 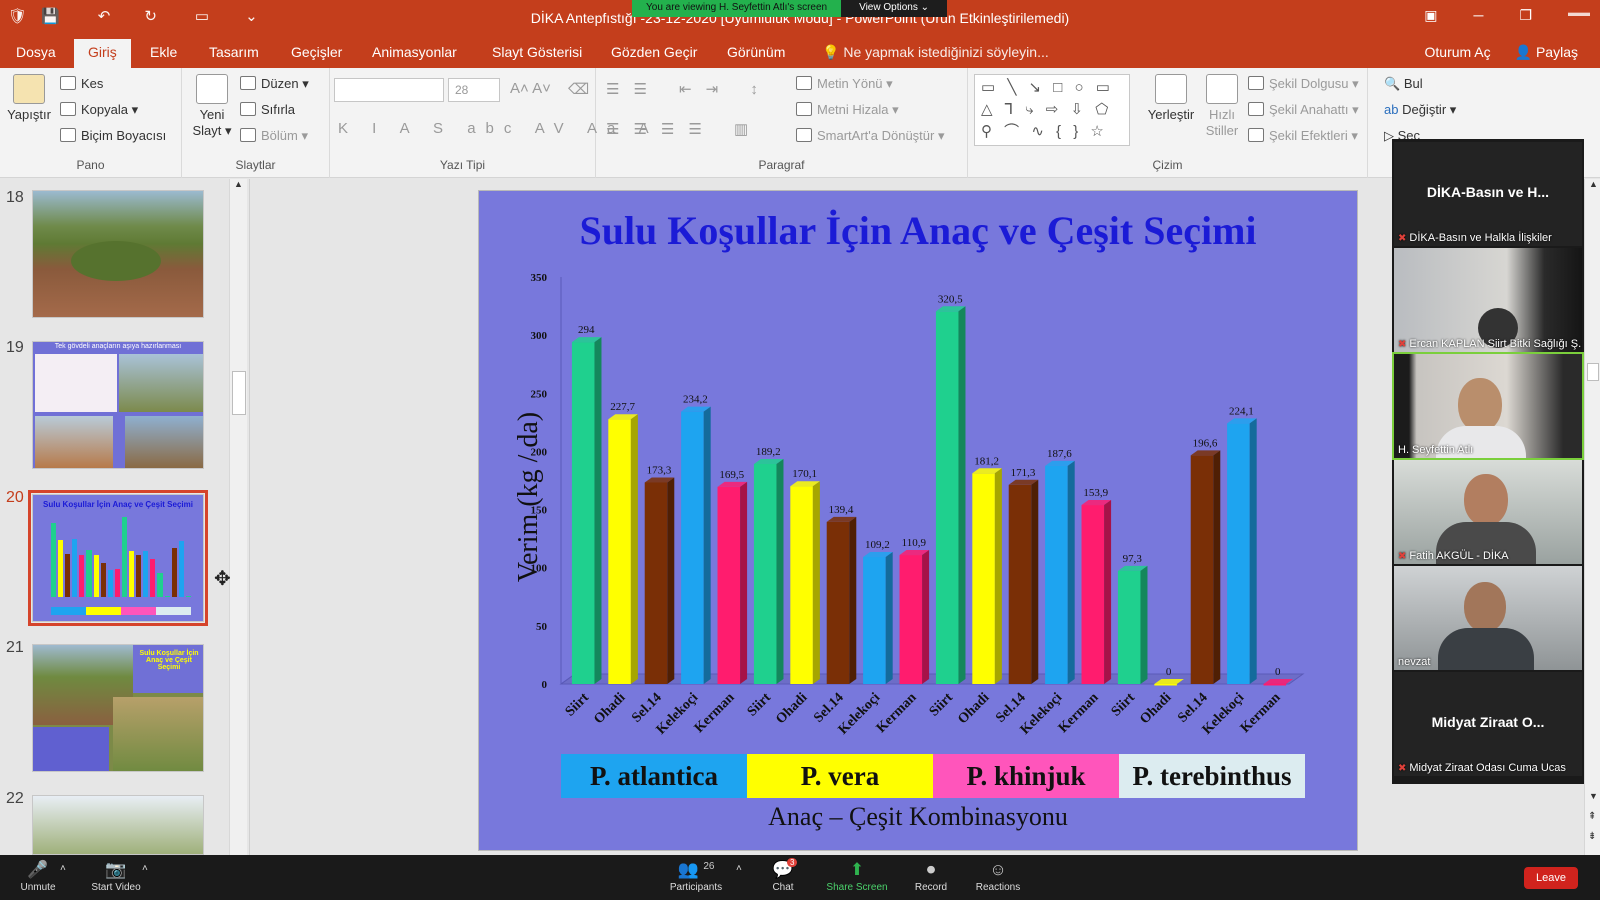 What do you see at coordinates (684, 129) in the screenshot?
I see `align-buttons: ☰☰☰☰ ▥` at bounding box center [684, 129].